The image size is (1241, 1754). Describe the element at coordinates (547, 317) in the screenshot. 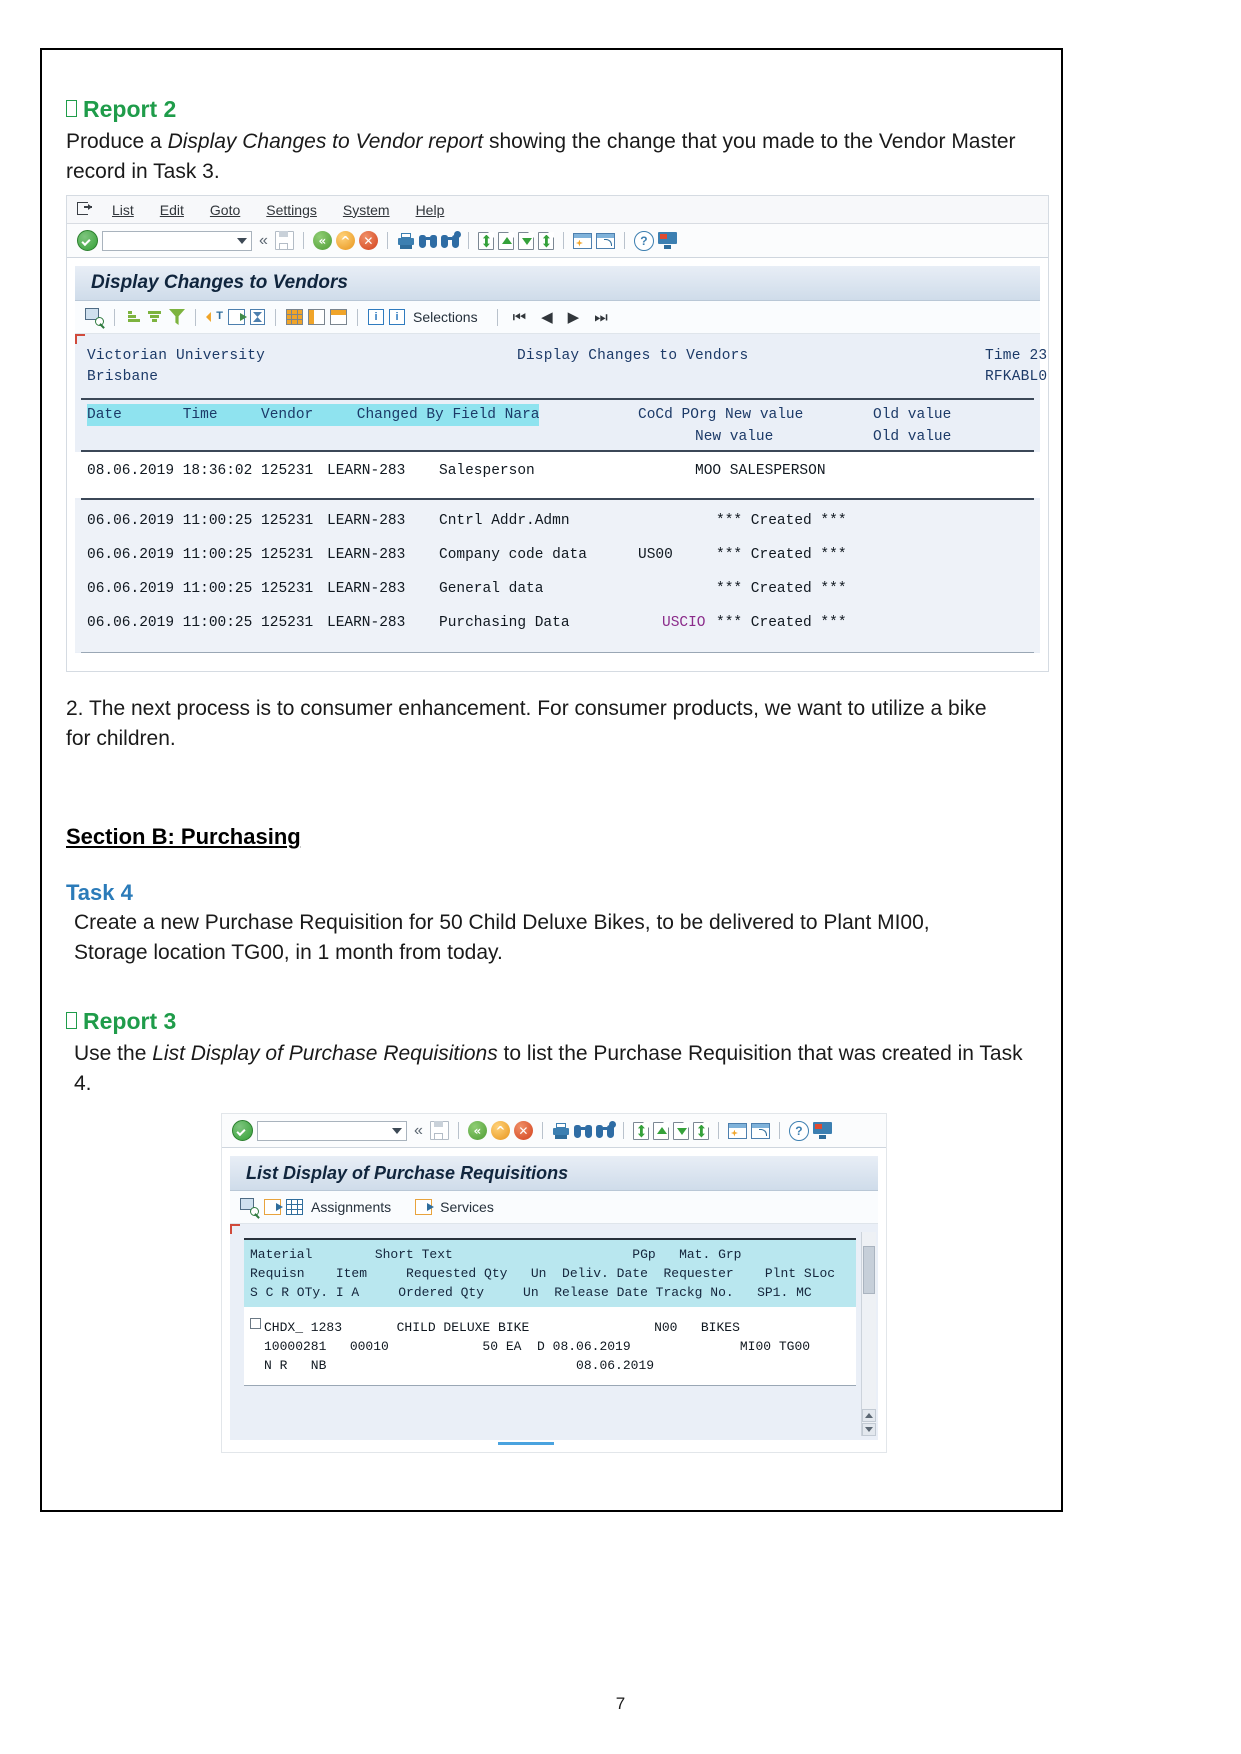

I see `previous-record-icon: ◀` at that location.